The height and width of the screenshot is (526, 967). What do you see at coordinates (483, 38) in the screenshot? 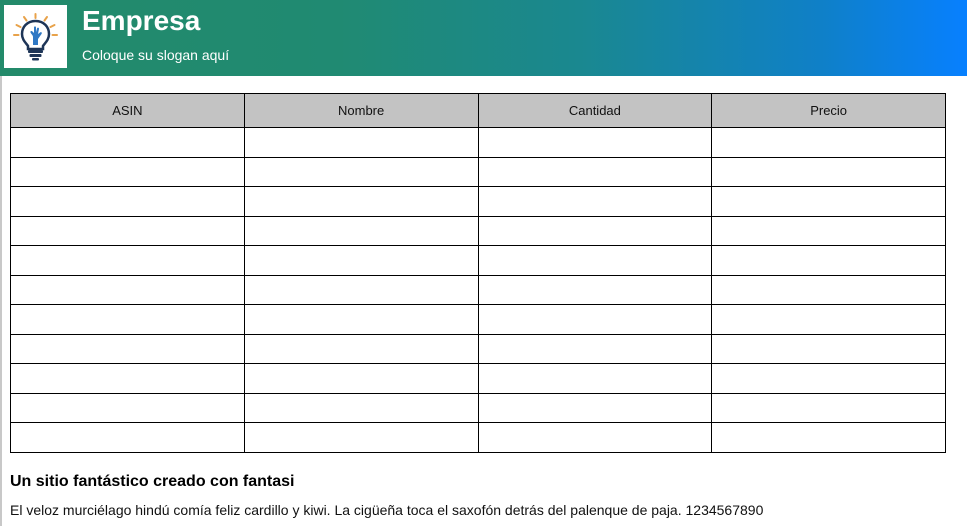
I see `site-header: Empresa Coloque su slogan aquí` at bounding box center [483, 38].